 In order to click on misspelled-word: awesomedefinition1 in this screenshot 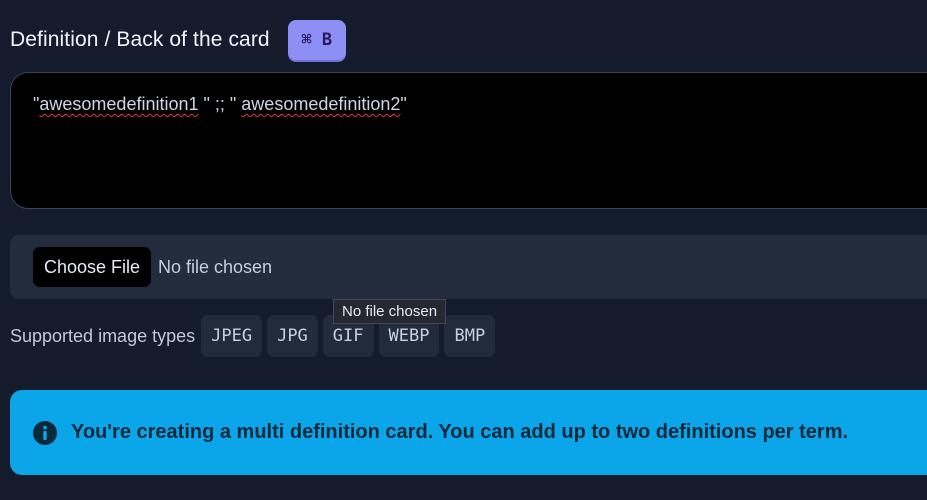, I will do `click(119, 104)`.